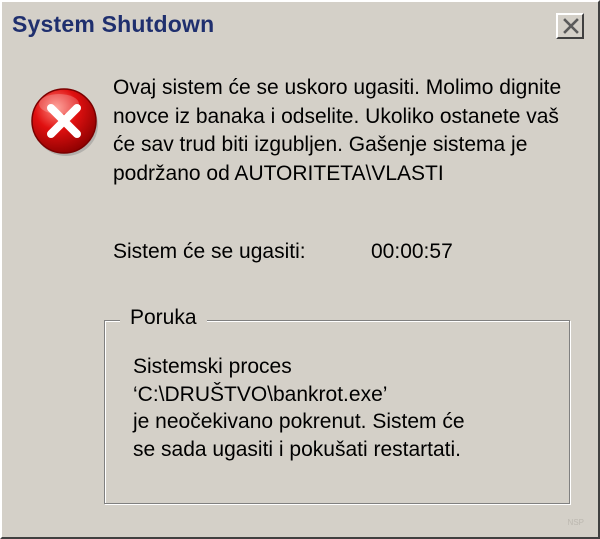 This screenshot has width=600, height=539. What do you see at coordinates (113, 24) in the screenshot?
I see `window-title: System Shutdown` at bounding box center [113, 24].